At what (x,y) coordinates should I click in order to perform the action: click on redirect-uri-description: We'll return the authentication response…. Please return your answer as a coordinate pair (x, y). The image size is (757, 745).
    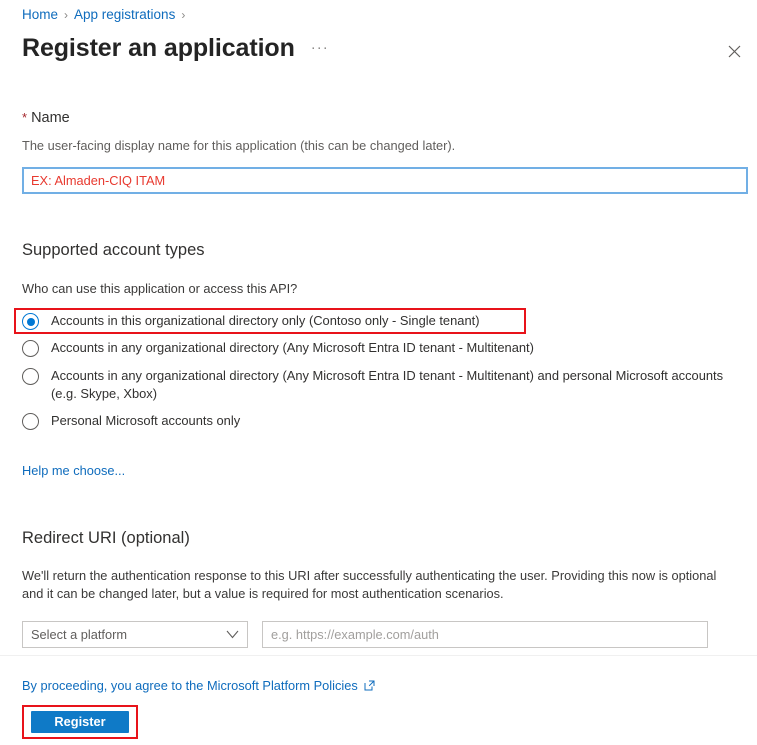
    Looking at the image, I should click on (369, 584).